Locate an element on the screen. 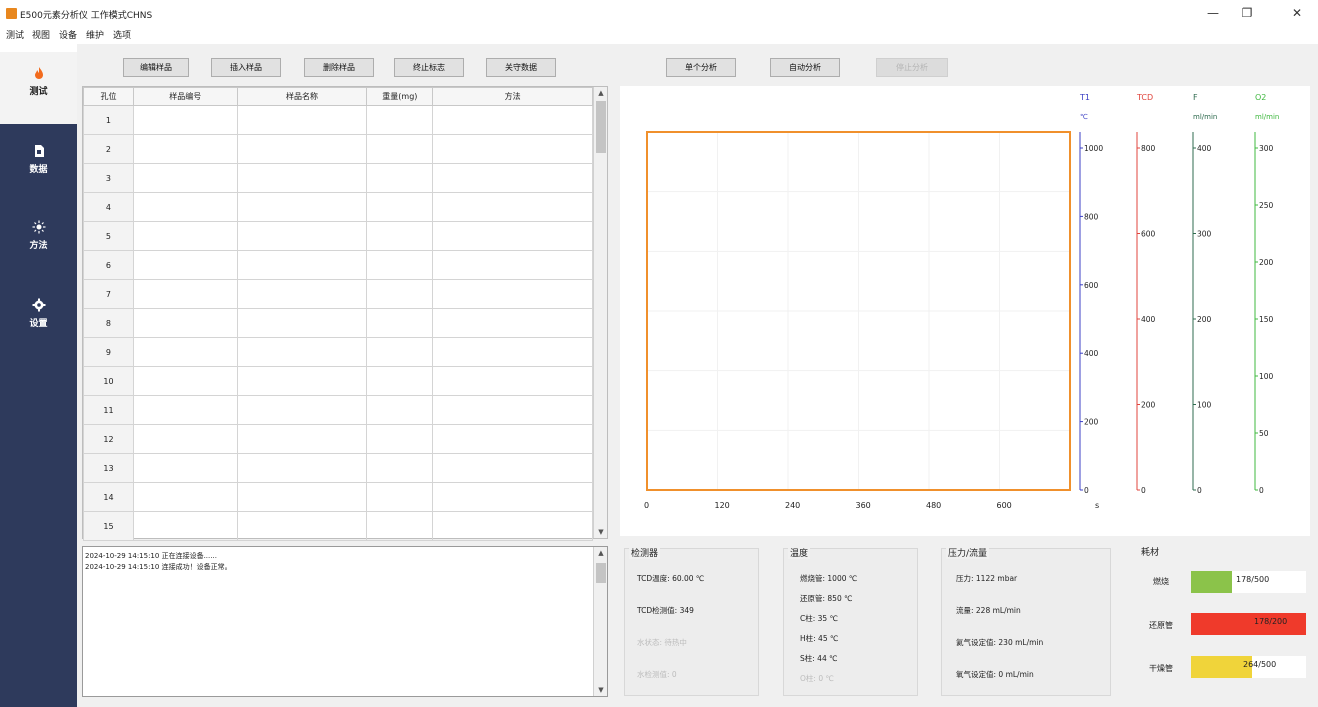 This screenshot has width=1318, height=707. delete-sample-button: 删除样品 is located at coordinates (339, 67).